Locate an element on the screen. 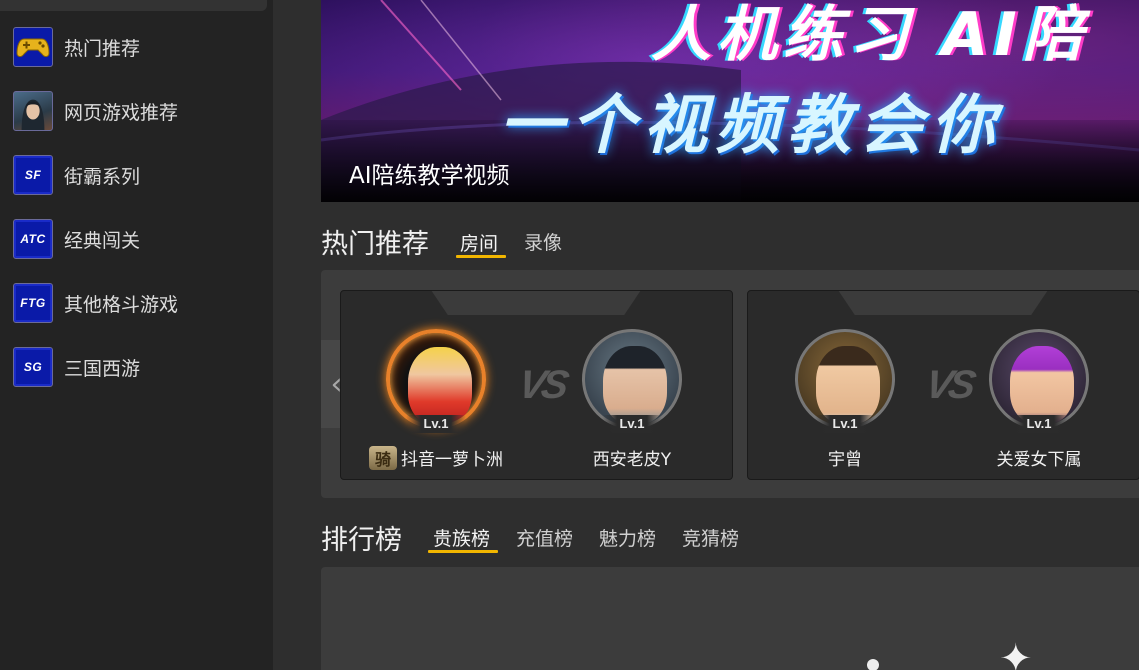 This screenshot has height=670, width=1139. sidebar-item-other-fighting: FTG 其他格斗游戏 is located at coordinates (136, 303).